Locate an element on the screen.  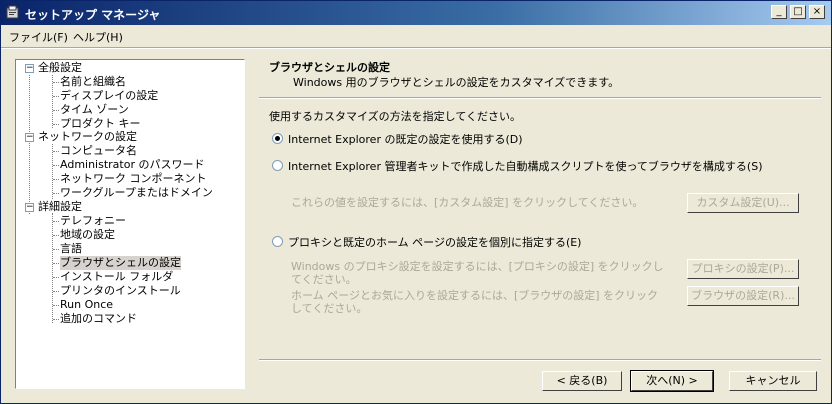
menu-divider is located at coordinates (416, 48).